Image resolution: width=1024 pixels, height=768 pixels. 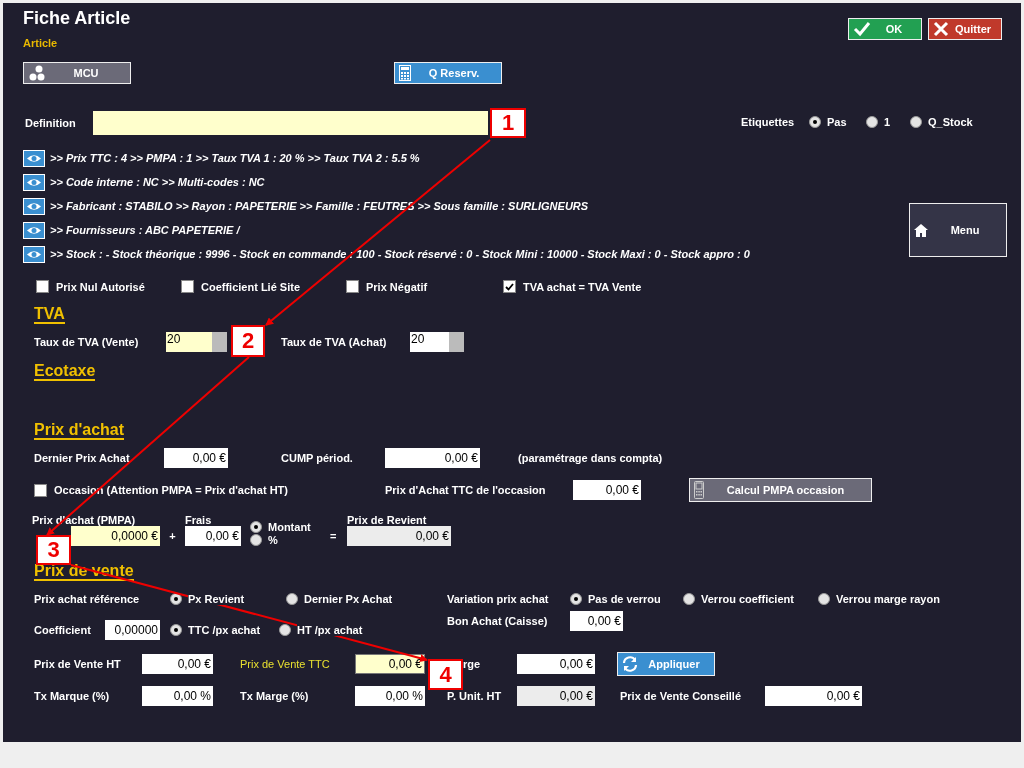 What do you see at coordinates (630, 664) in the screenshot?
I see `refresh-icon` at bounding box center [630, 664].